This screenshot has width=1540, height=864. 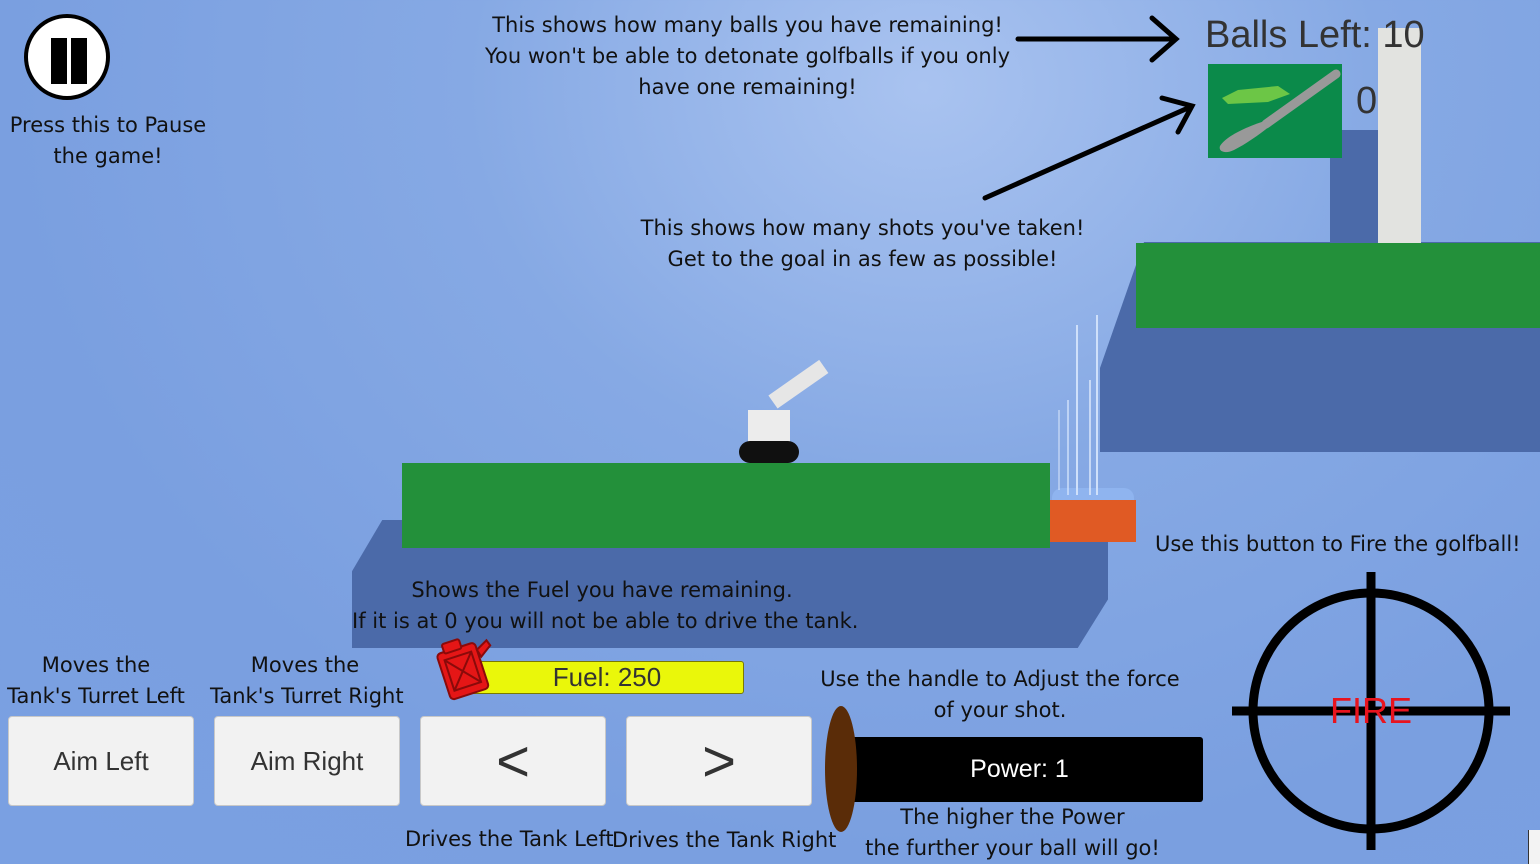 What do you see at coordinates (1338, 285) in the screenshot?
I see `right-platform` at bounding box center [1338, 285].